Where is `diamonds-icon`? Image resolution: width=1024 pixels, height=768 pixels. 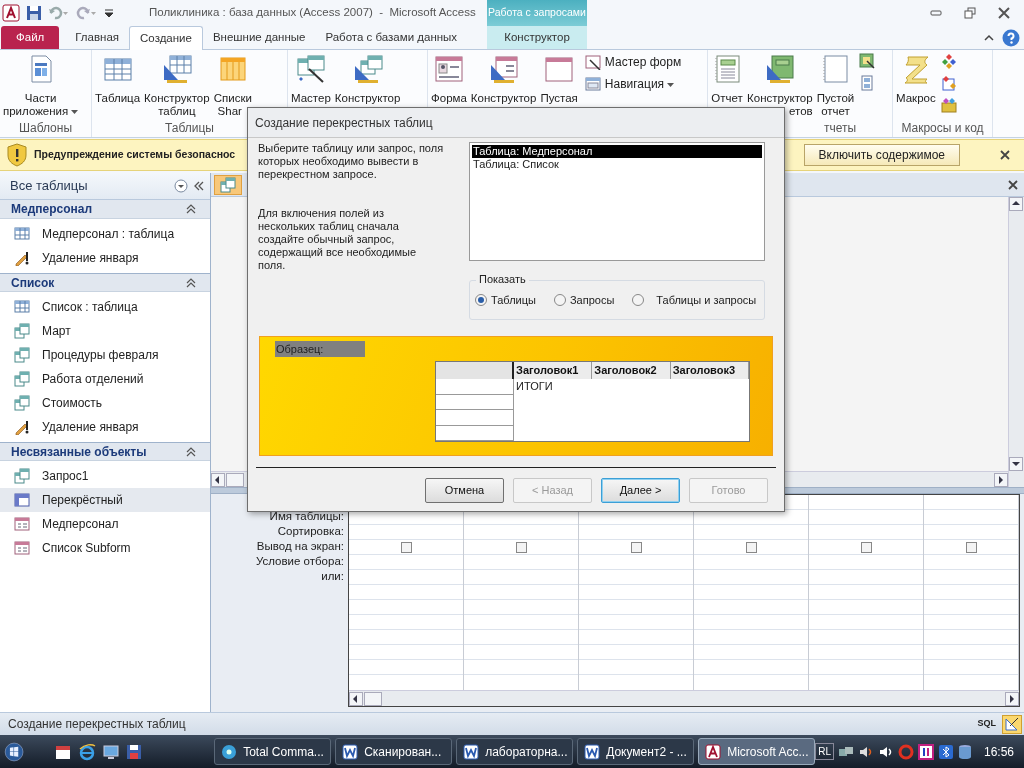 diamonds-icon is located at coordinates (948, 61).